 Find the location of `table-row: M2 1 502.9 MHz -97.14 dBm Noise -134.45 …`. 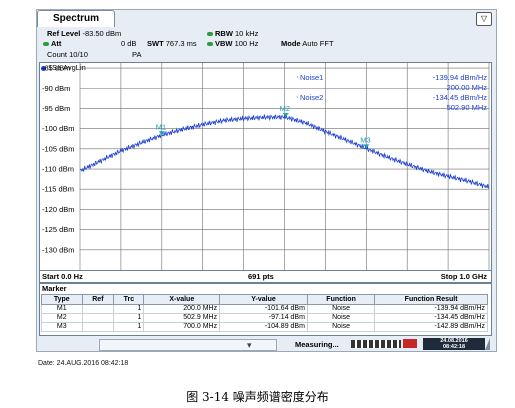

table-row: M2 1 502.9 MHz -97.14 dBm Noise -134.45 … is located at coordinates (264, 318).